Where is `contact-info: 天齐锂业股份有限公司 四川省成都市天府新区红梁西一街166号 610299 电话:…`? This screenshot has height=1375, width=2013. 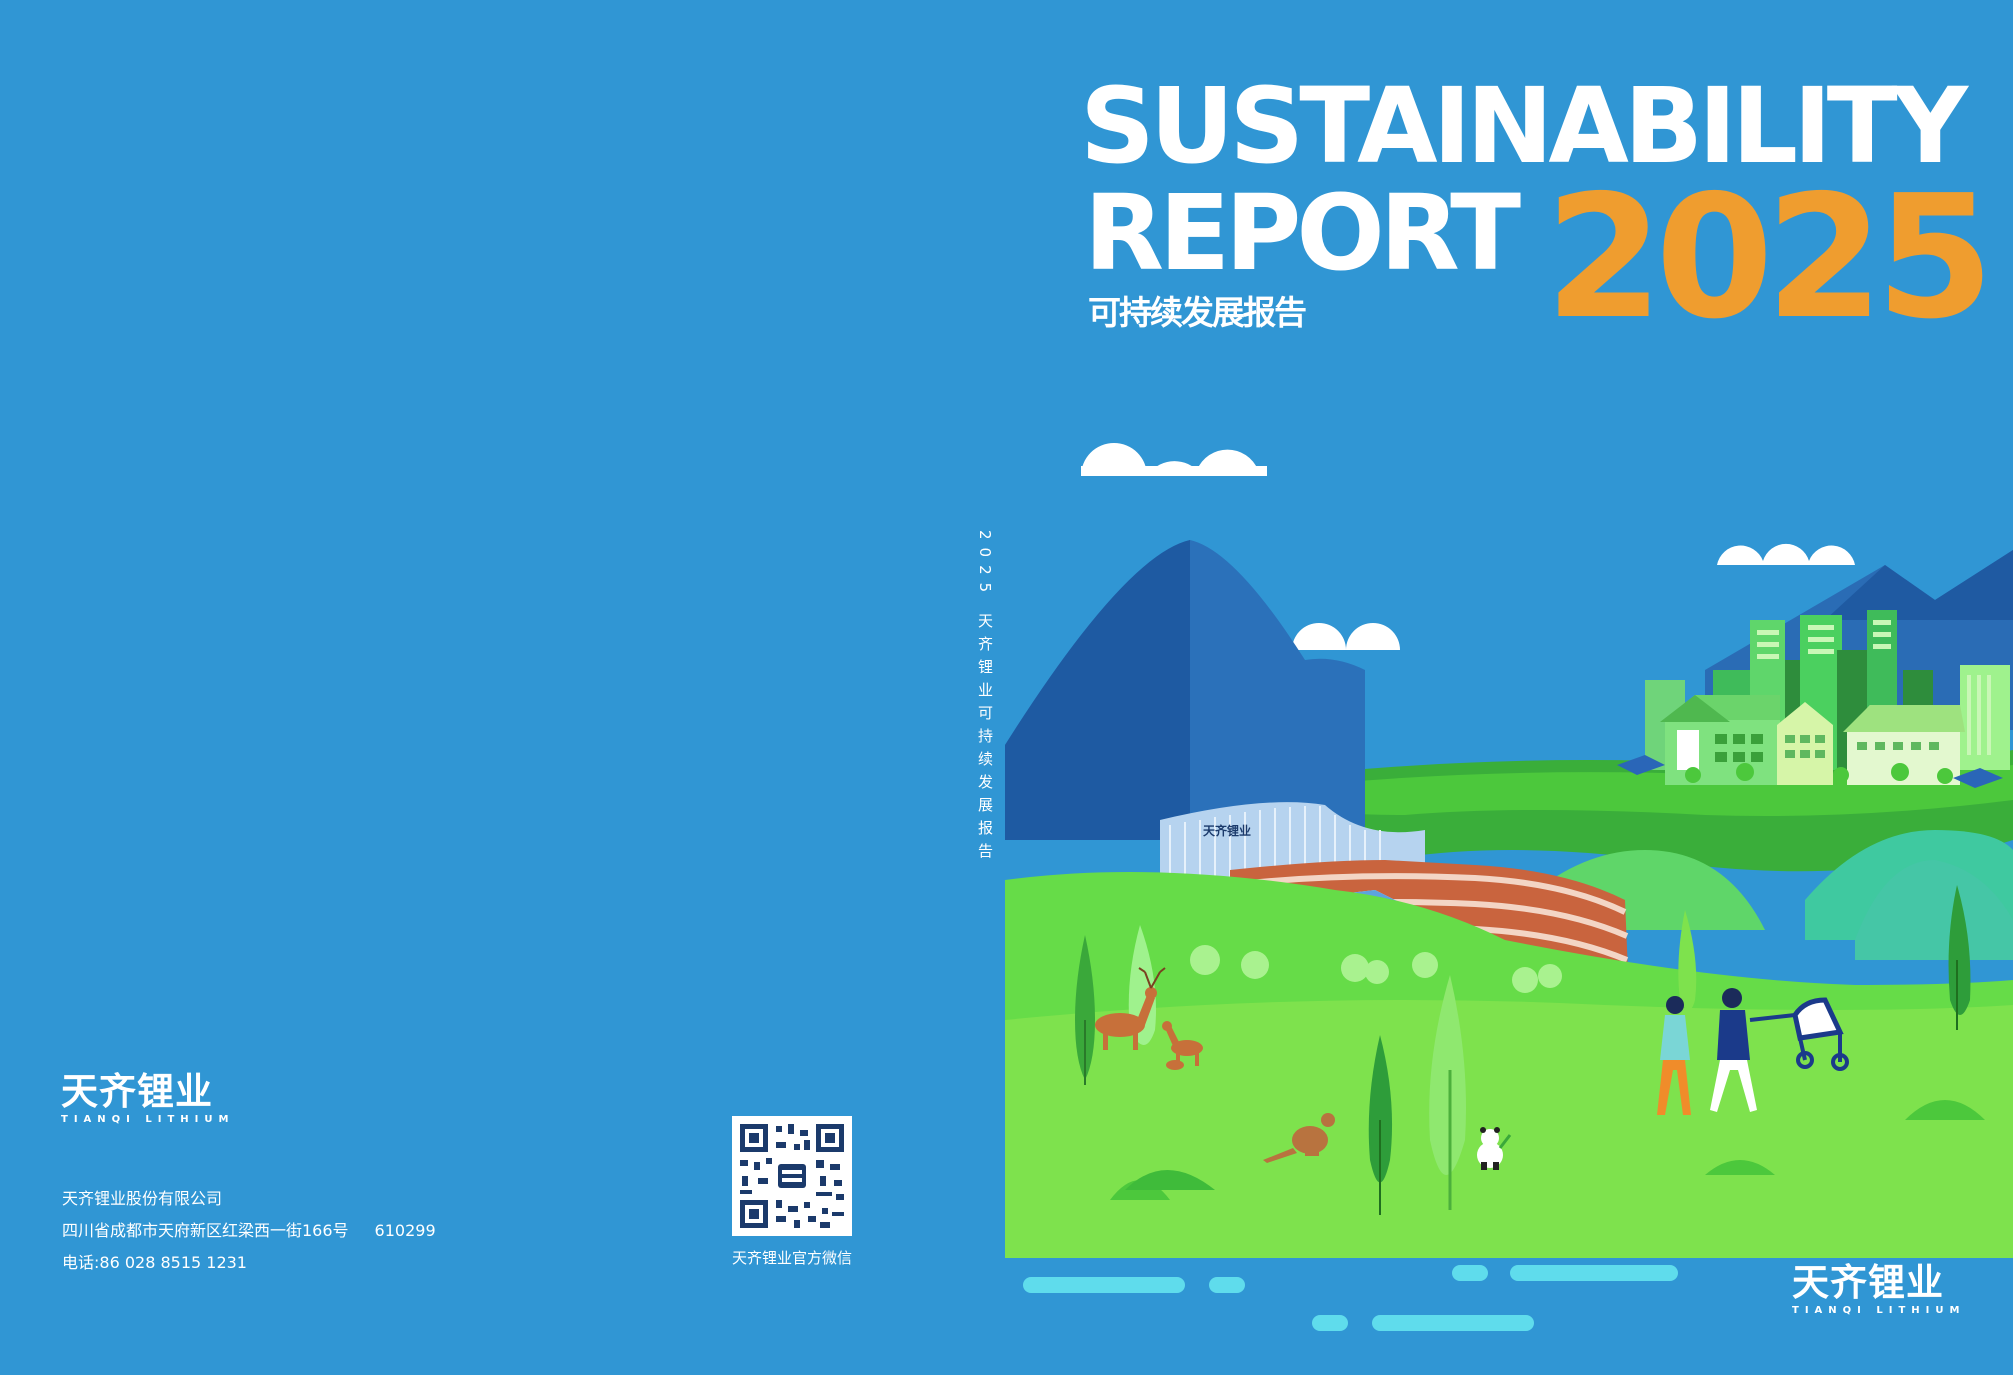 contact-info: 天齐锂业股份有限公司 四川省成都市天府新区红梁西一街166号 610299 电话:… is located at coordinates (249, 1231).